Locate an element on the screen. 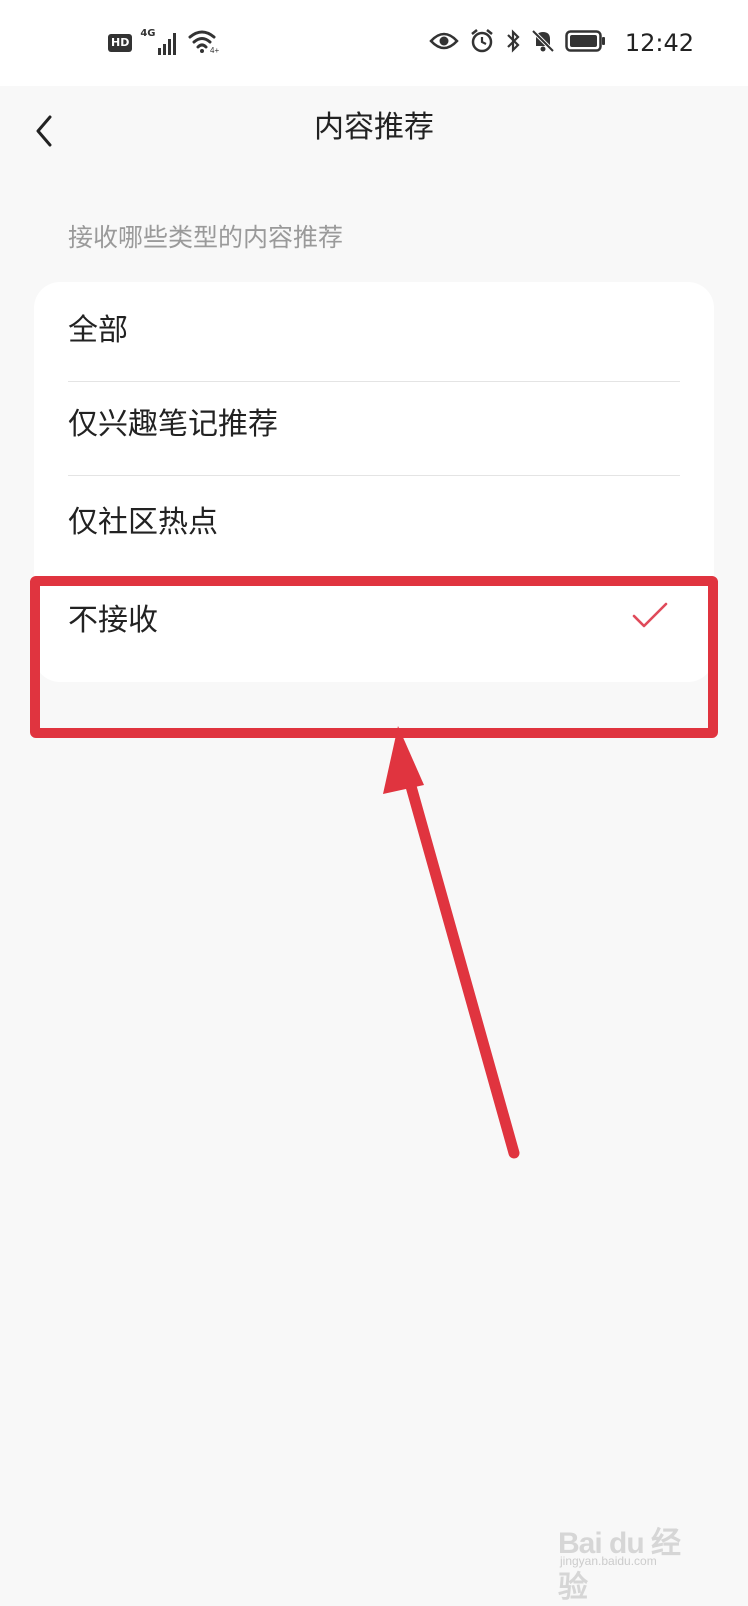  status-right: 12:42 is located at coordinates (561, 43).